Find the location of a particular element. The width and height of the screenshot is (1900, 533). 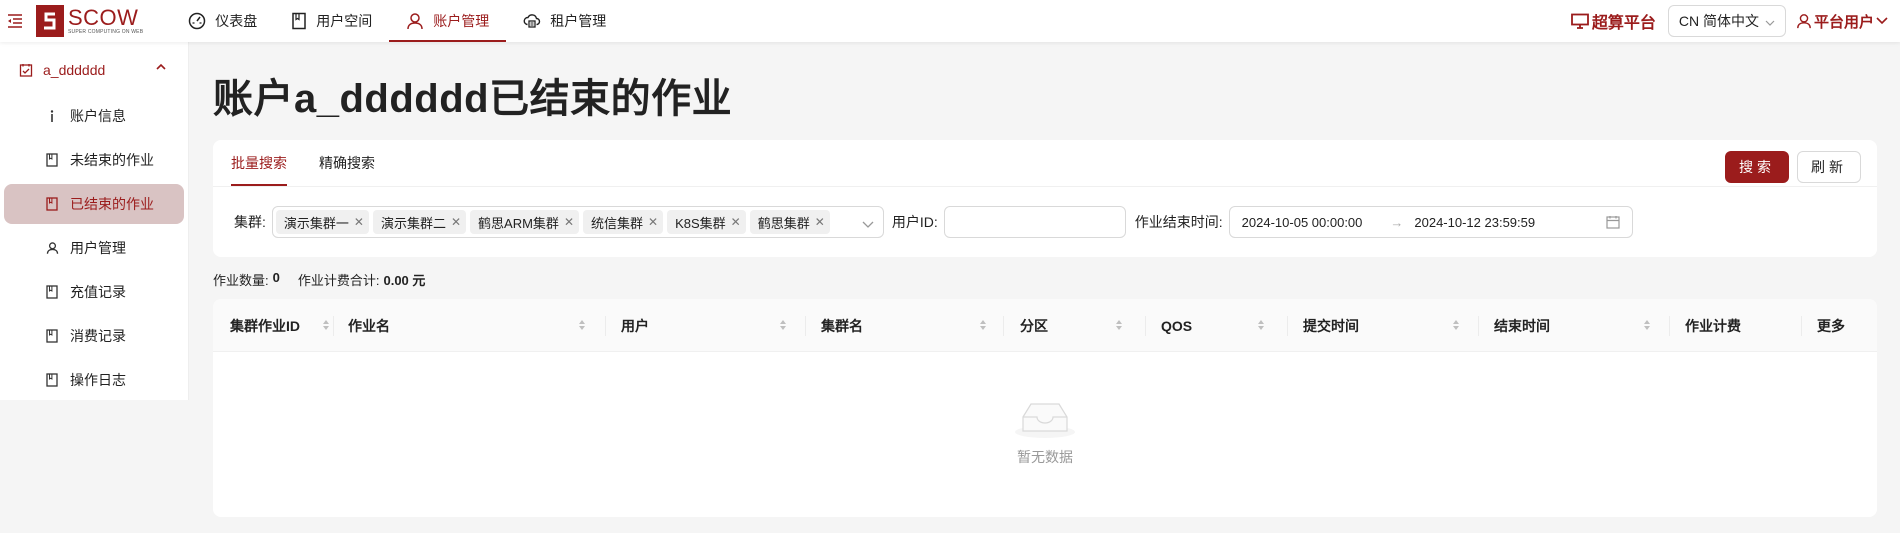

sidebar-item-recharge-records: 充值记录 is located at coordinates (94, 292).